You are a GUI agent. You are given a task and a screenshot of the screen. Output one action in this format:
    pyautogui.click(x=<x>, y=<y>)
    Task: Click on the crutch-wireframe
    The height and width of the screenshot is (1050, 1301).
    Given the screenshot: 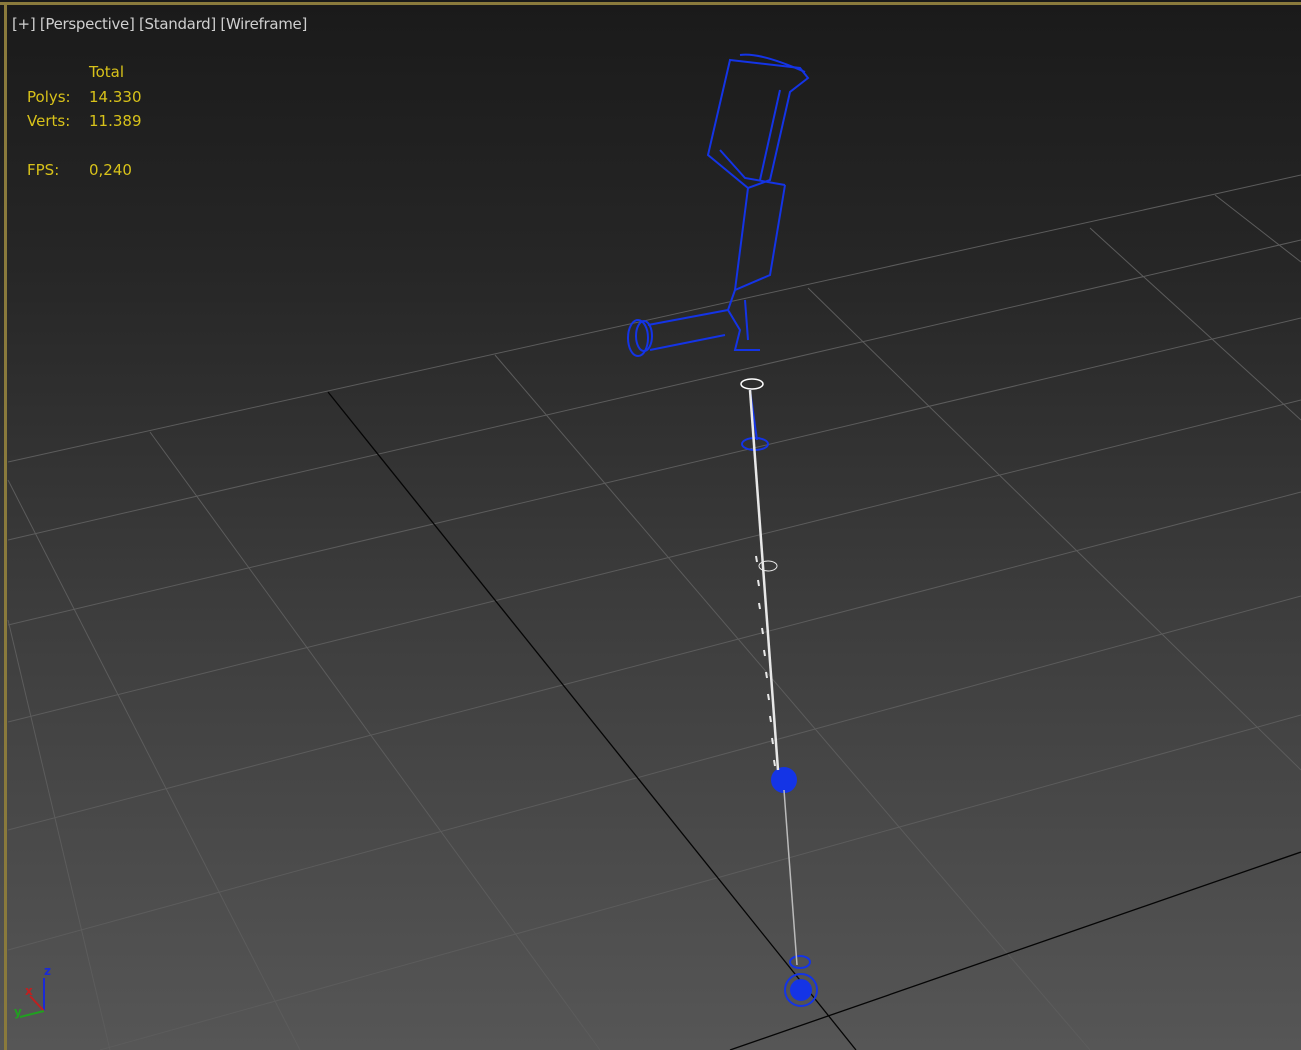 What is the action you would take?
    pyautogui.click(x=722, y=530)
    